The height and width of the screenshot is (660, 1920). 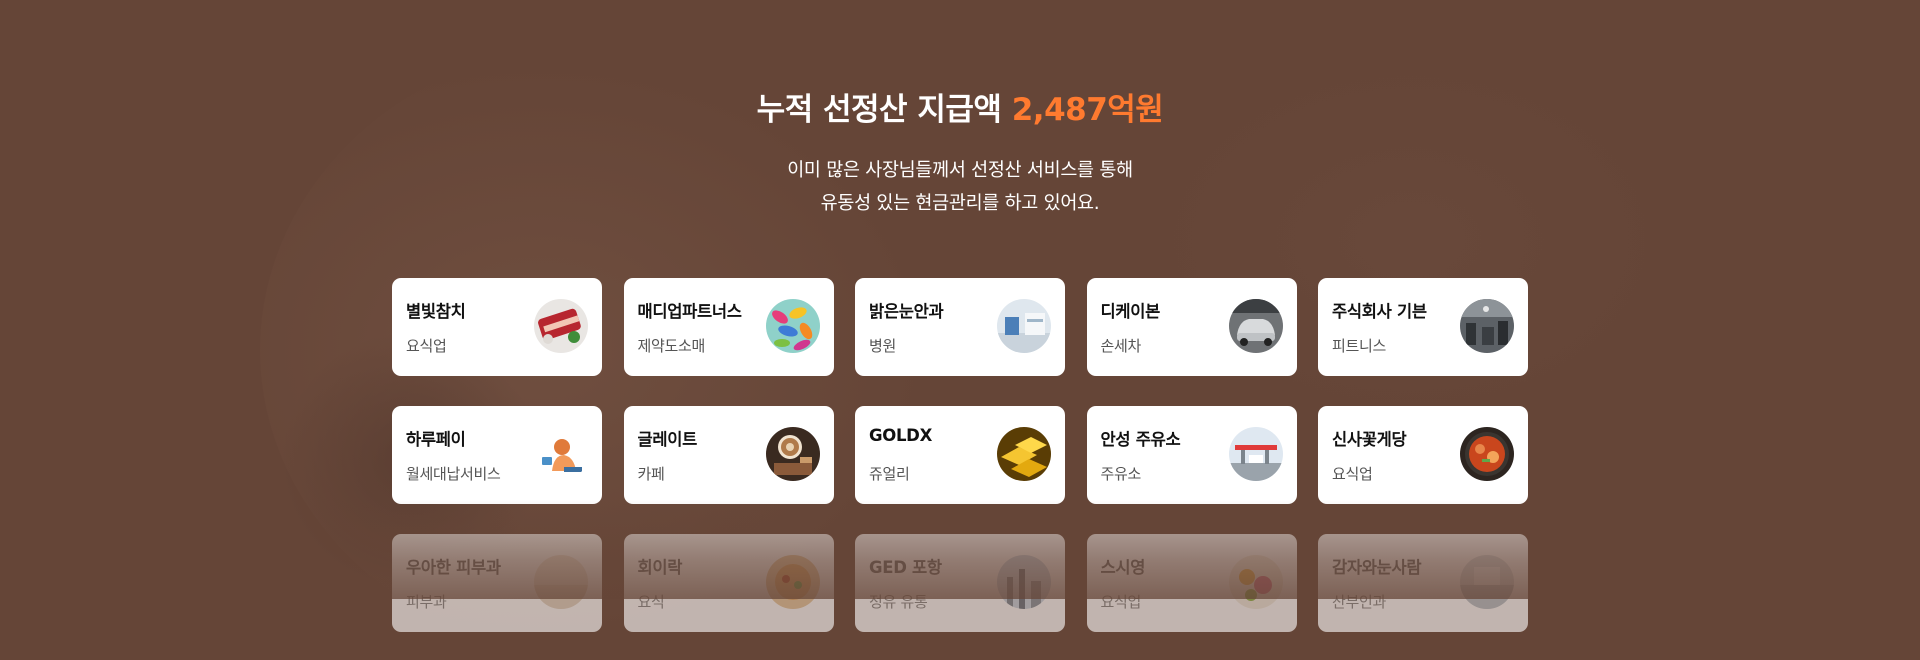 What do you see at coordinates (667, 439) in the screenshot?
I see `partner-name: 글레이트` at bounding box center [667, 439].